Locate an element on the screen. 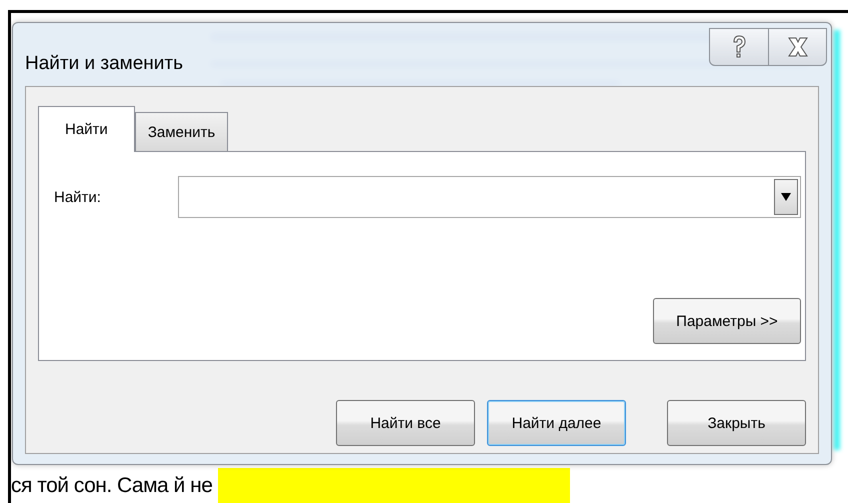  dropdown-button is located at coordinates (786, 197).